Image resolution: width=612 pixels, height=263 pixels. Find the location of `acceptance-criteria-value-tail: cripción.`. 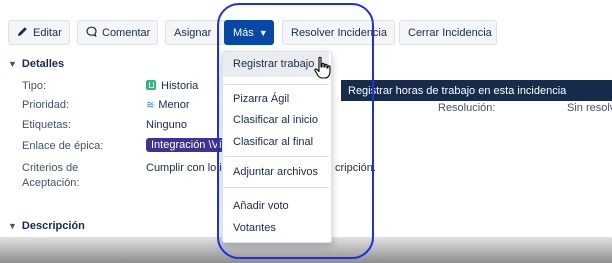

acceptance-criteria-value-tail: cripción. is located at coordinates (355, 168).